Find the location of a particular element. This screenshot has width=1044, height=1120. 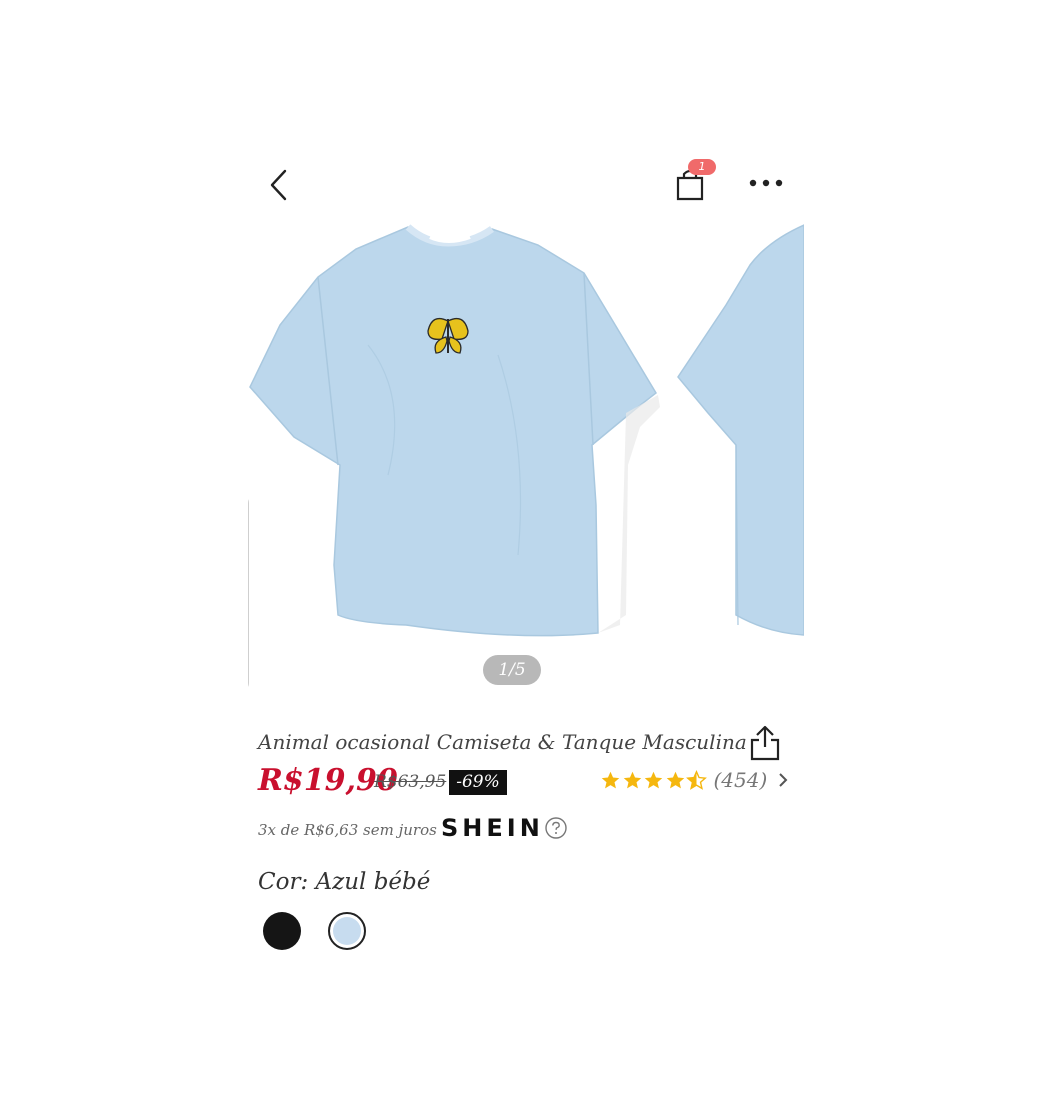

help-icon is located at coordinates (556, 828).